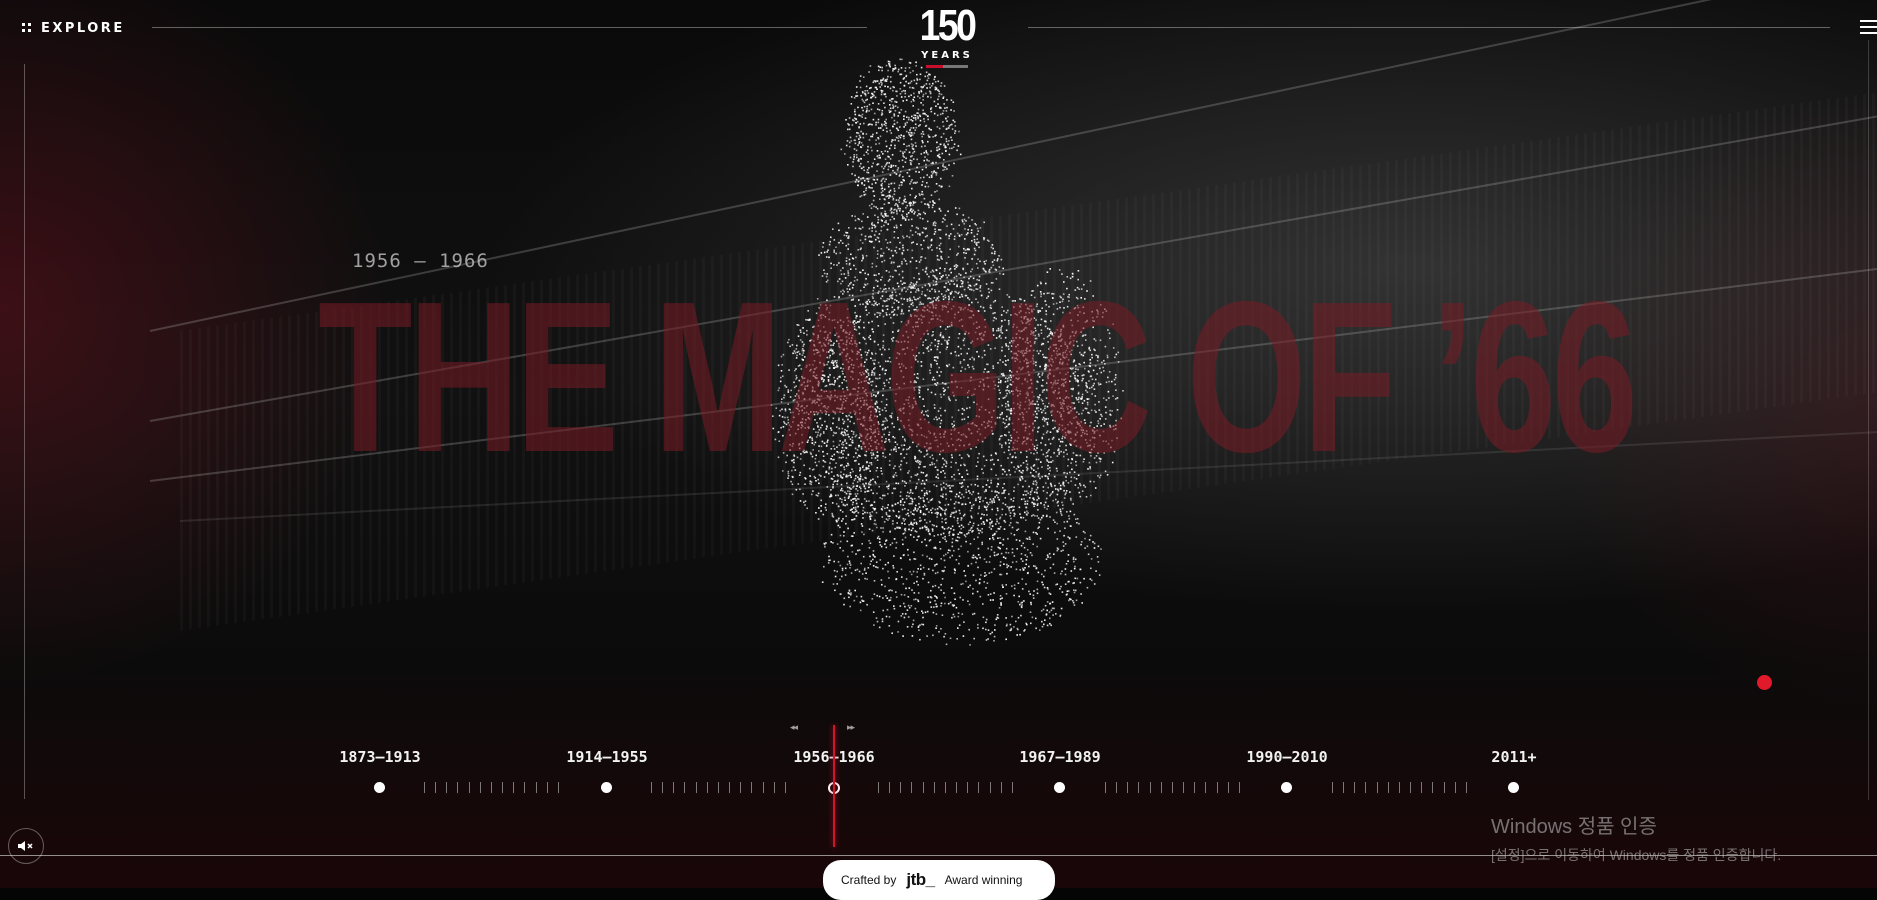 This screenshot has width=1877, height=900. I want to click on era-label: 1967–1989, so click(1060, 757).